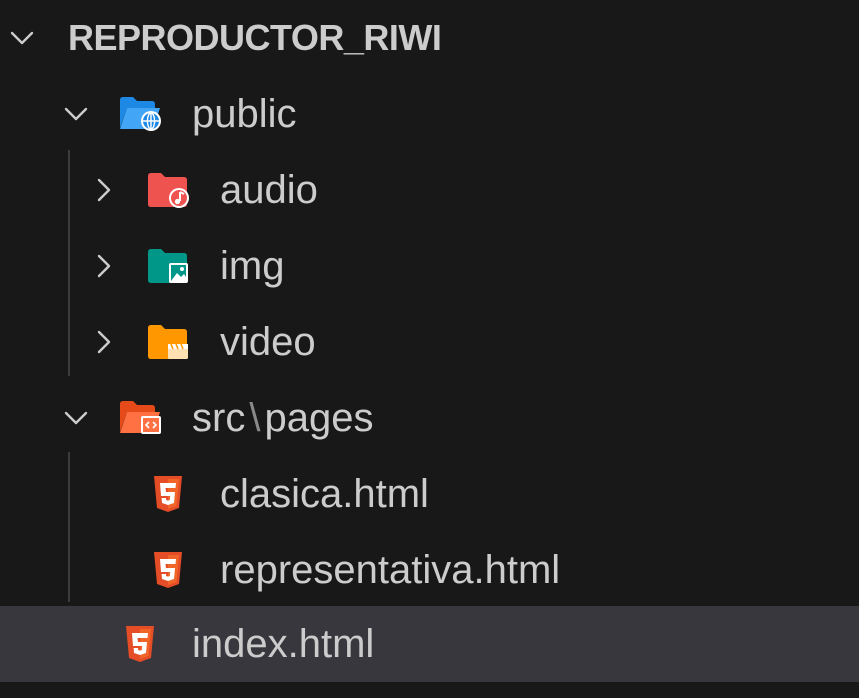 The height and width of the screenshot is (698, 859). I want to click on tree-item-clasica-html: clasica.html, so click(429, 494).